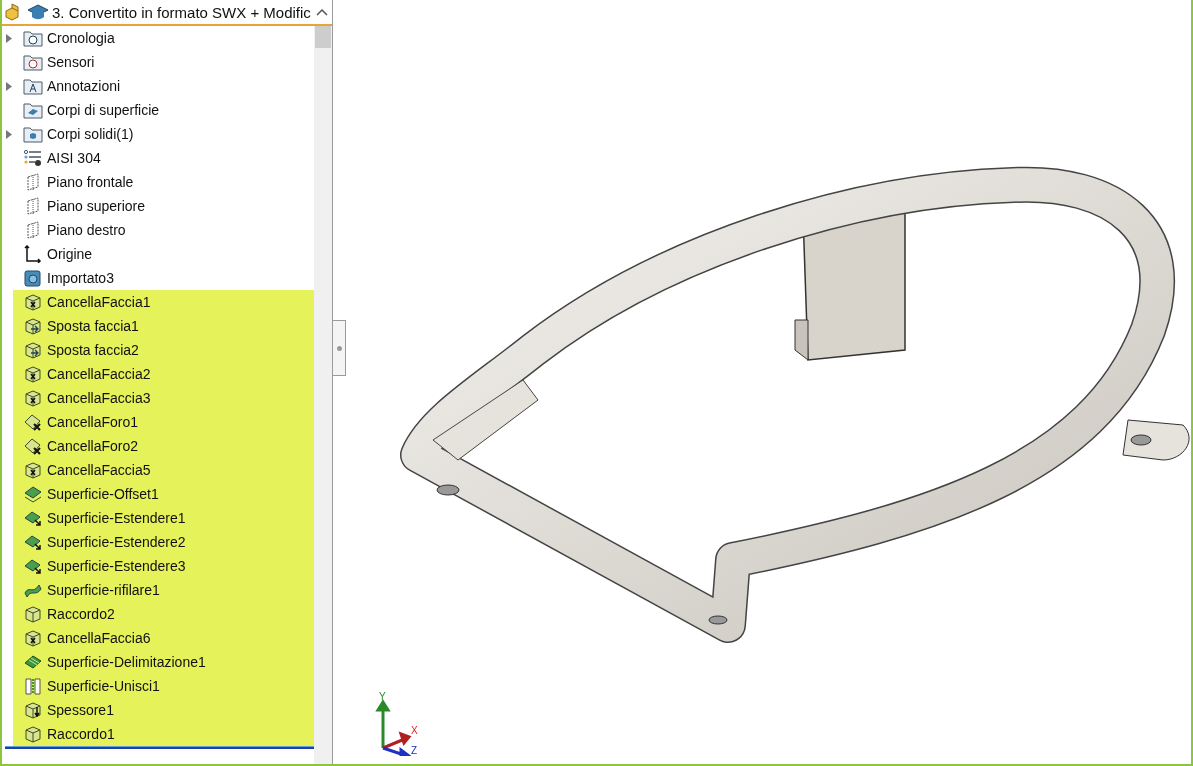 The height and width of the screenshot is (766, 1193). Describe the element at coordinates (398, 723) in the screenshot. I see `axis-triad-drawing: Y X Z` at that location.